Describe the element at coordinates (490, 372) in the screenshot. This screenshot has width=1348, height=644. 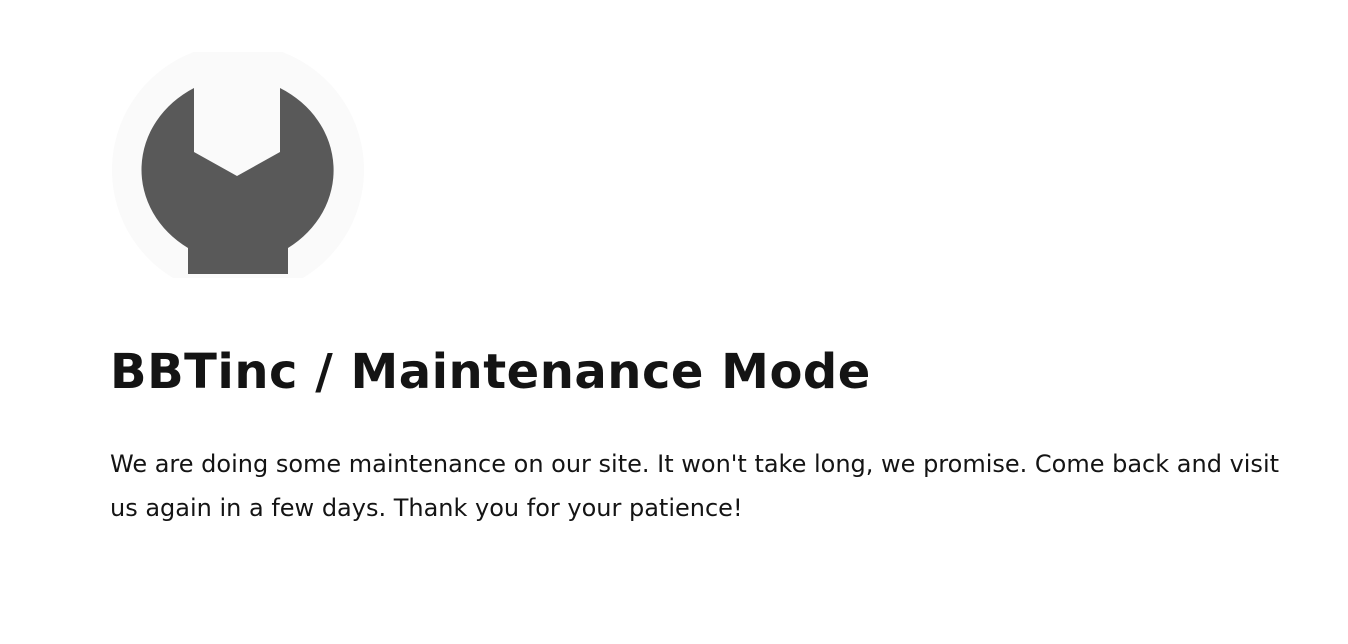
I see `page-title: BBTinc / Maintenance Mode` at that location.